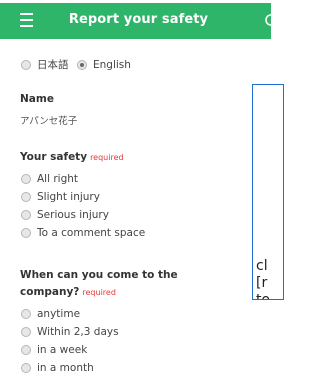  What do you see at coordinates (271, 20) in the screenshot?
I see `reload-icon` at bounding box center [271, 20].